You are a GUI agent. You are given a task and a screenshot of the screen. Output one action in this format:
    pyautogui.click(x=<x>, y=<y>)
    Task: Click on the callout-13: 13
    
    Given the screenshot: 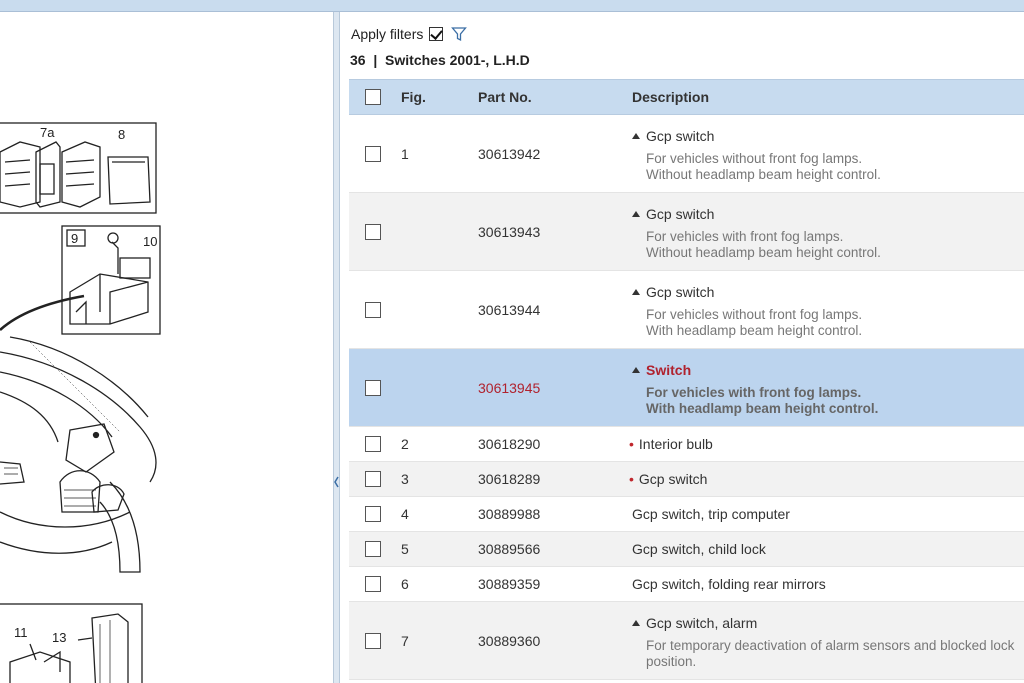 What is the action you would take?
    pyautogui.click(x=59, y=637)
    